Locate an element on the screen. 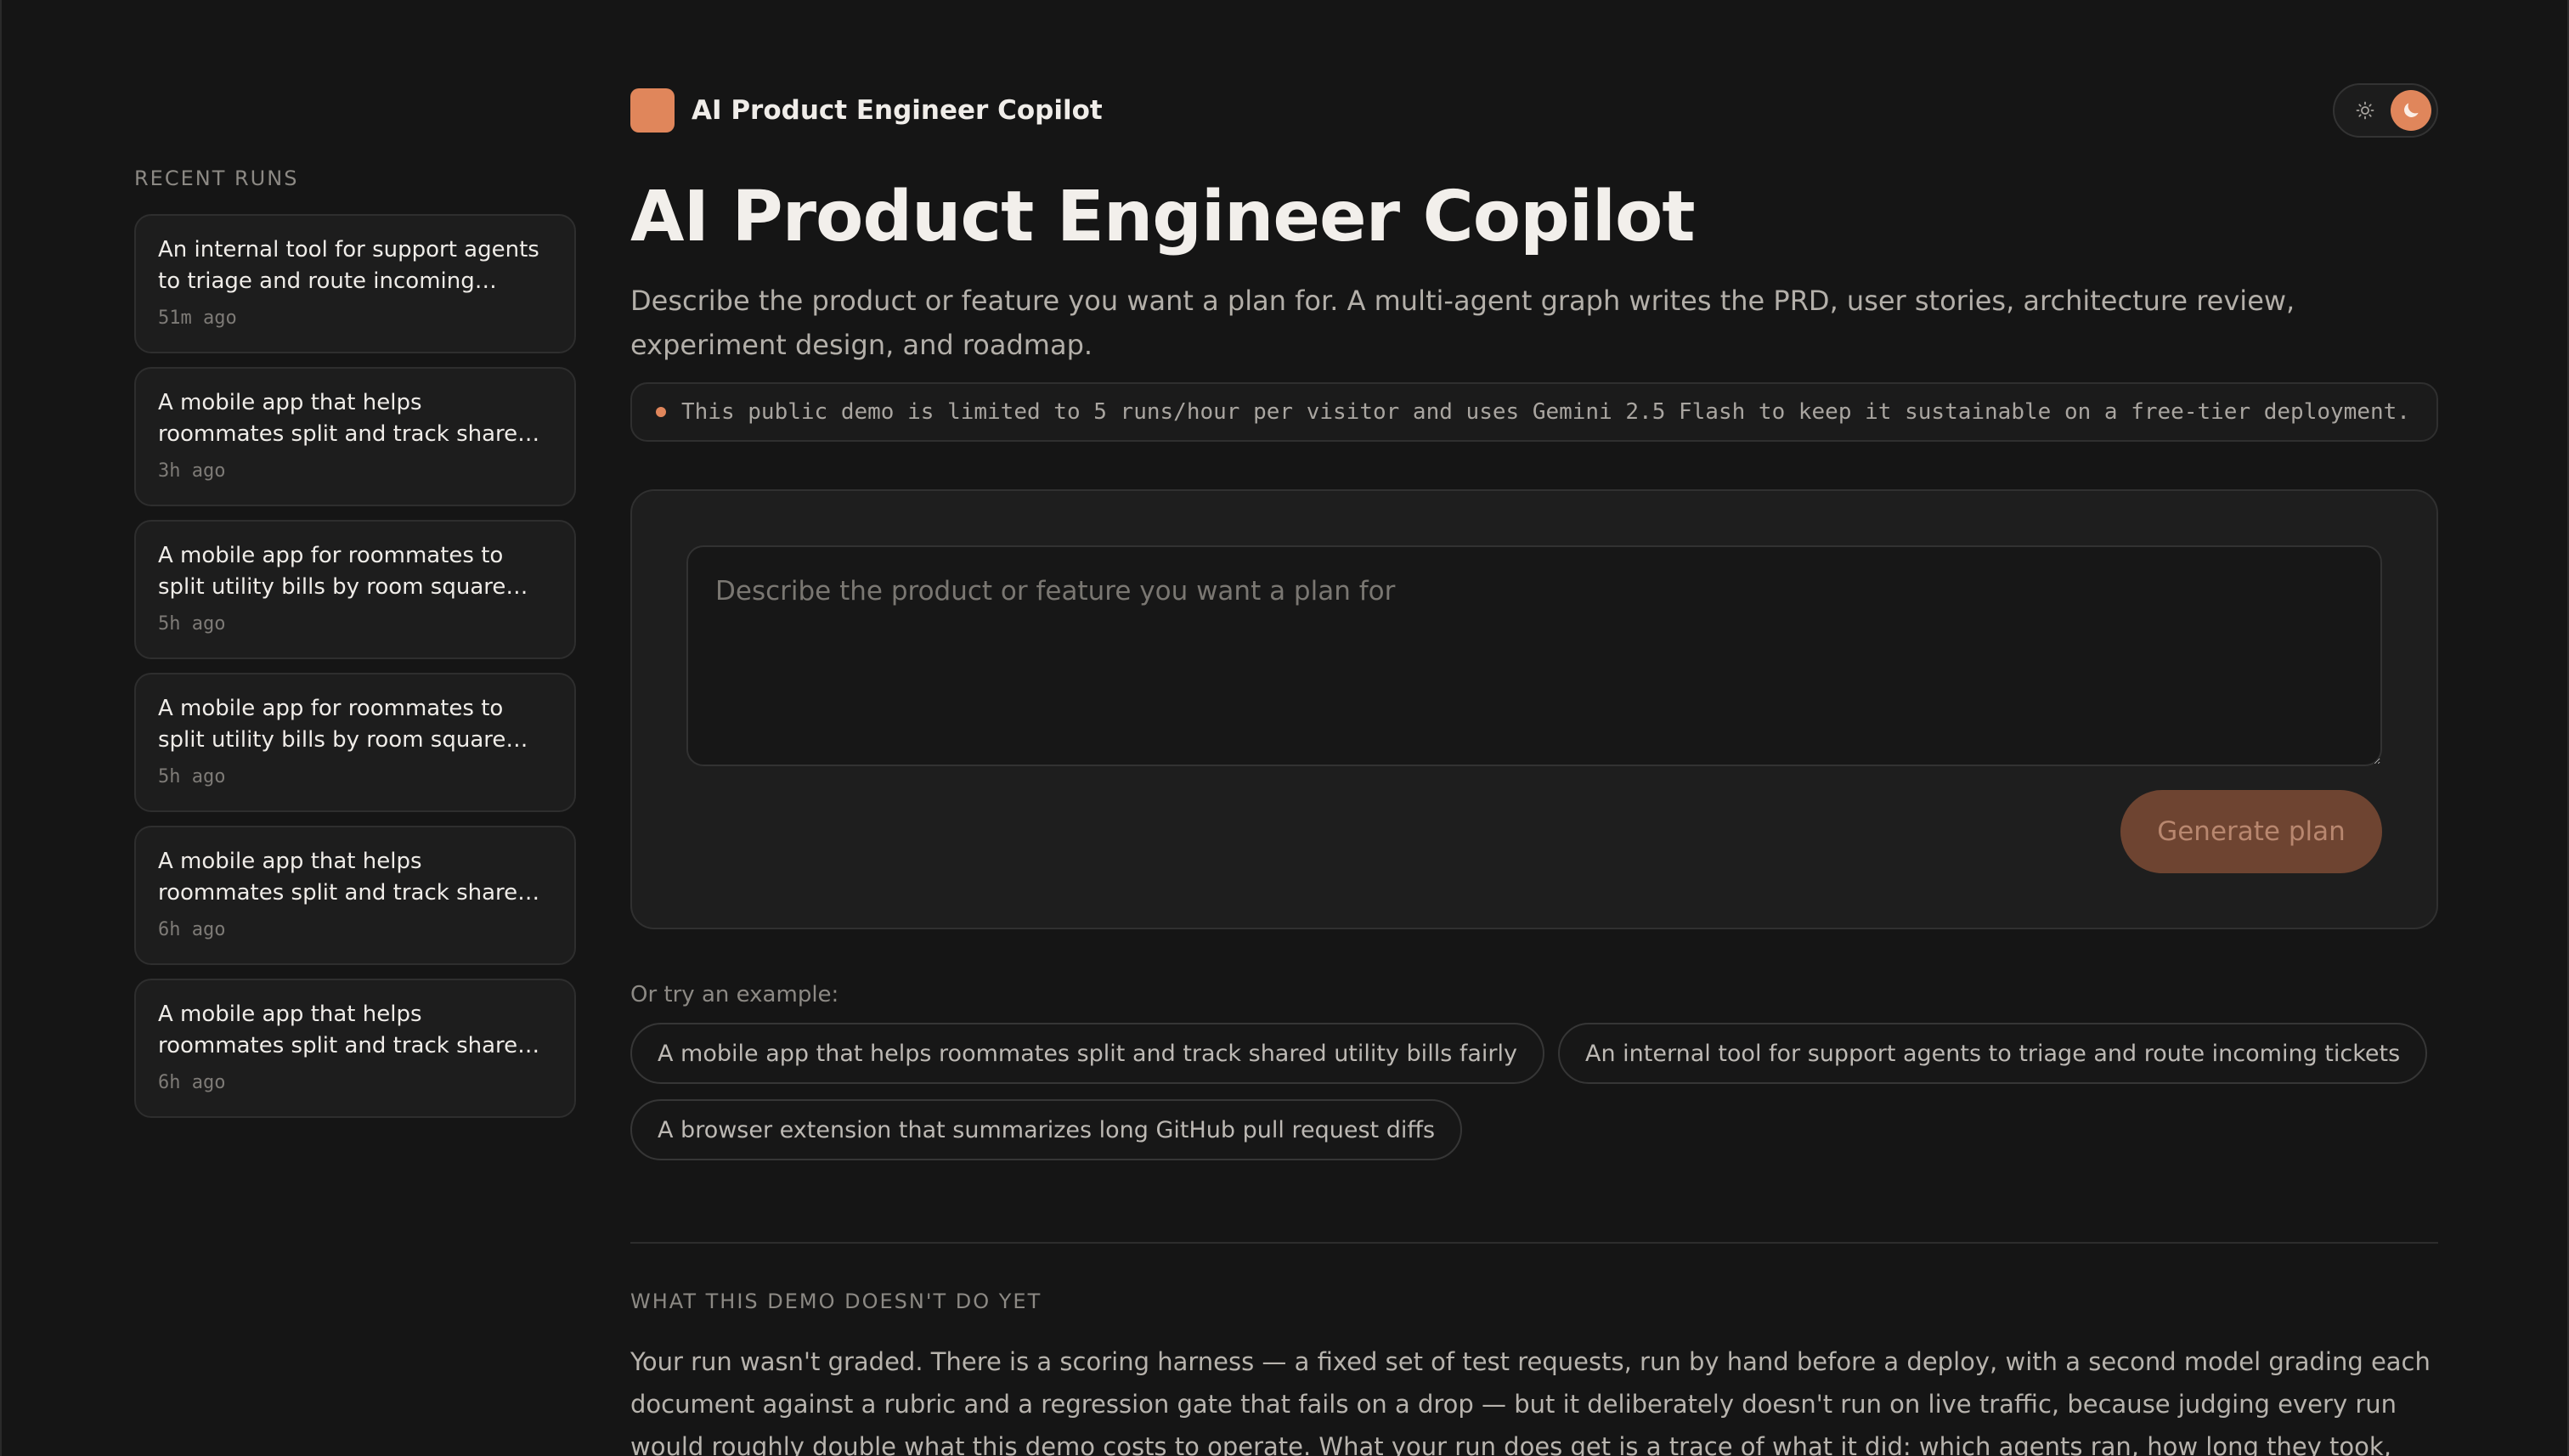 The height and width of the screenshot is (1456, 2569). generate-plan-button: Generate plan is located at coordinates (2251, 832).